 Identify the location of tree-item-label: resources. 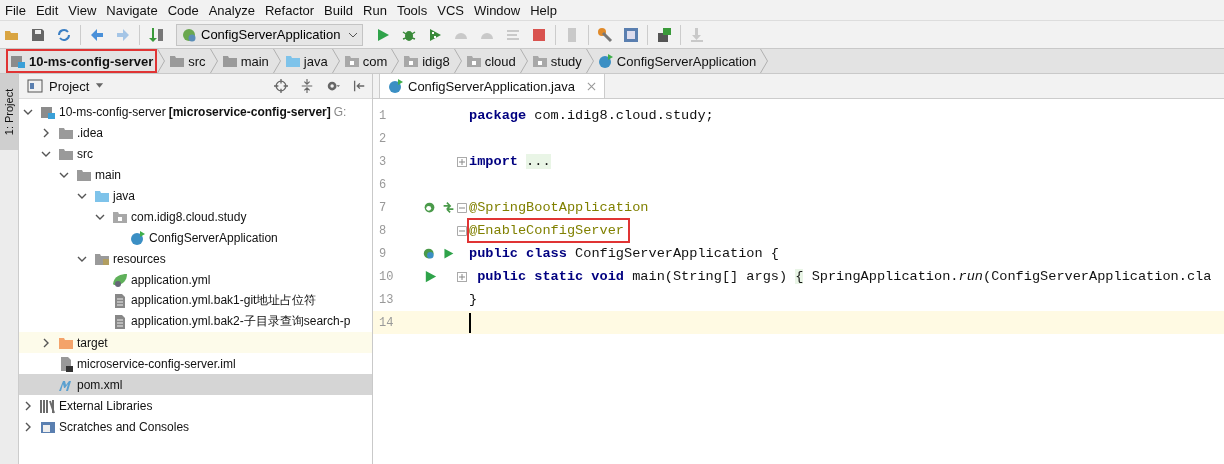
(139, 258).